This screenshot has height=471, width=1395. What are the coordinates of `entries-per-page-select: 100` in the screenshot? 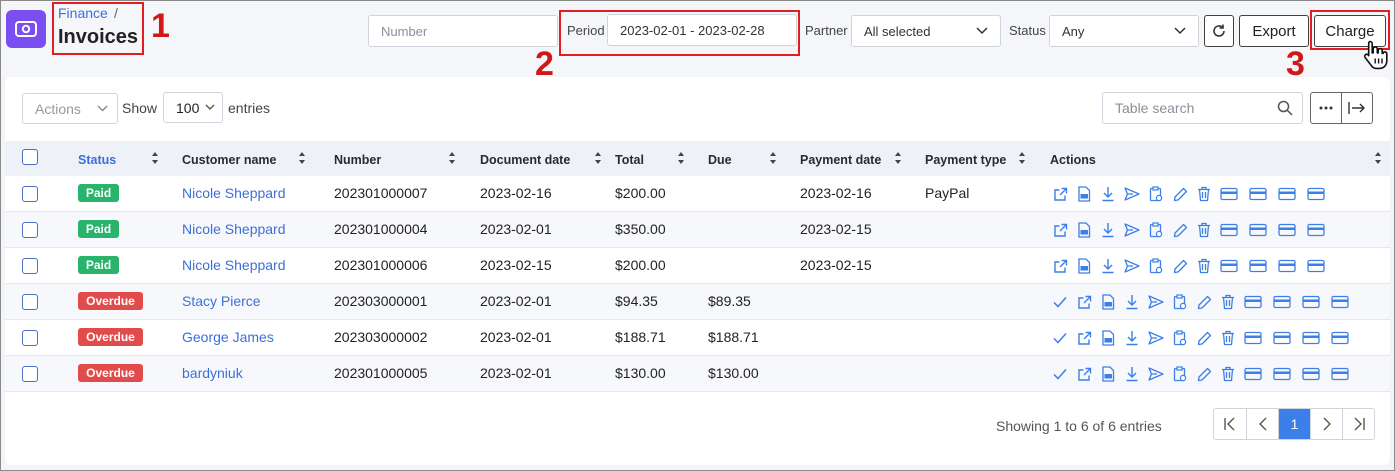 It's located at (193, 107).